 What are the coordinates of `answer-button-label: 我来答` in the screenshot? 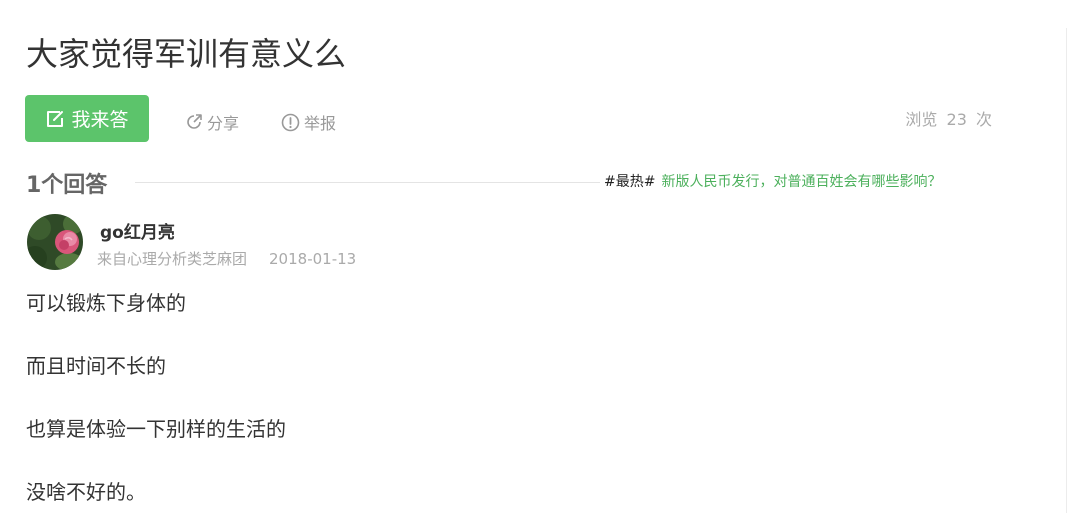 It's located at (100, 120).